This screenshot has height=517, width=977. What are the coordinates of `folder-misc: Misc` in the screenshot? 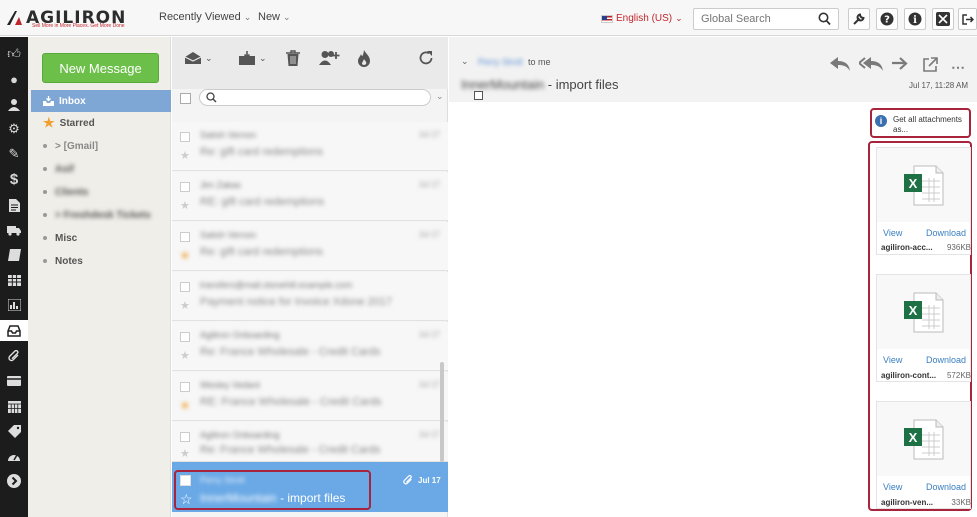 It's located at (101, 238).